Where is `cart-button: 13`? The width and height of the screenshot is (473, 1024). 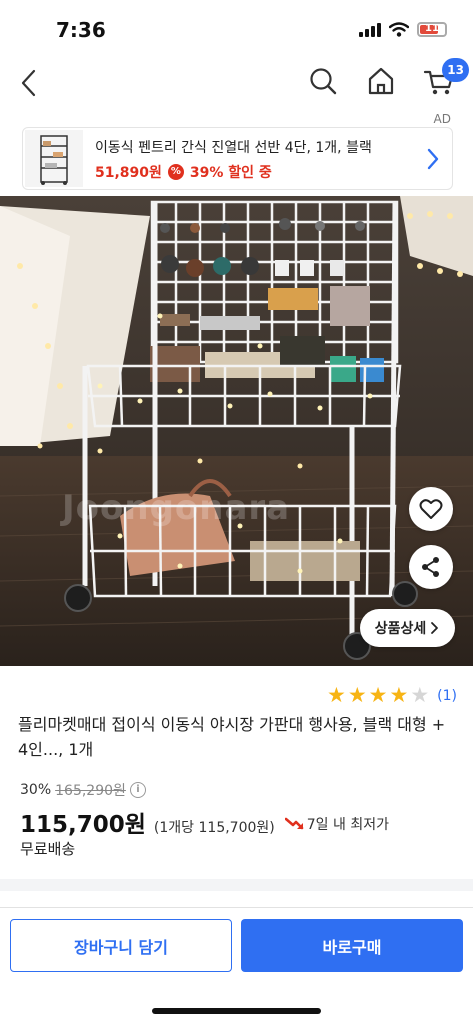
cart-button: 13 is located at coordinates (446, 78).